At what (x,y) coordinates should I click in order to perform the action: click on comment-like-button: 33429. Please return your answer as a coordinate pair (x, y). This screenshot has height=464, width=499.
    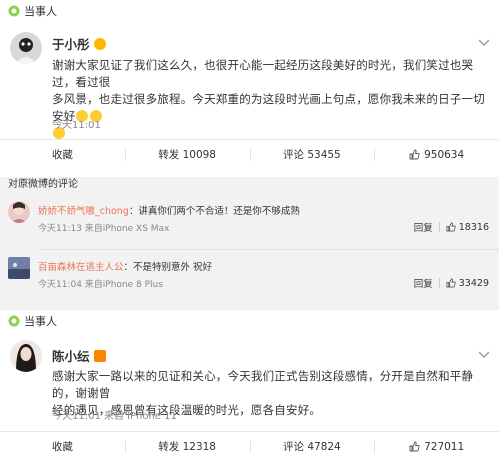
    Looking at the image, I should click on (467, 283).